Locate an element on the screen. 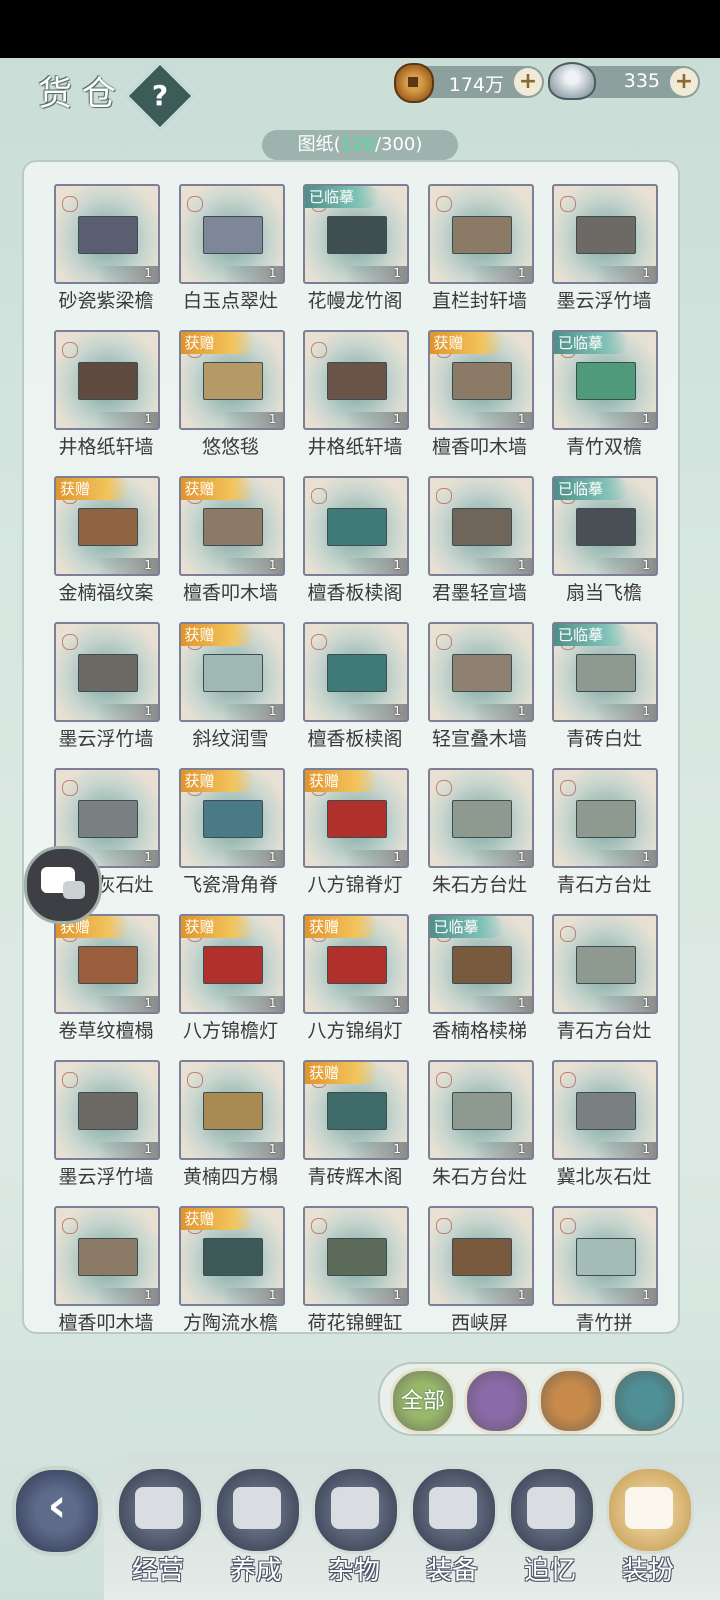  filter-all-button: 全部 is located at coordinates (423, 1401).